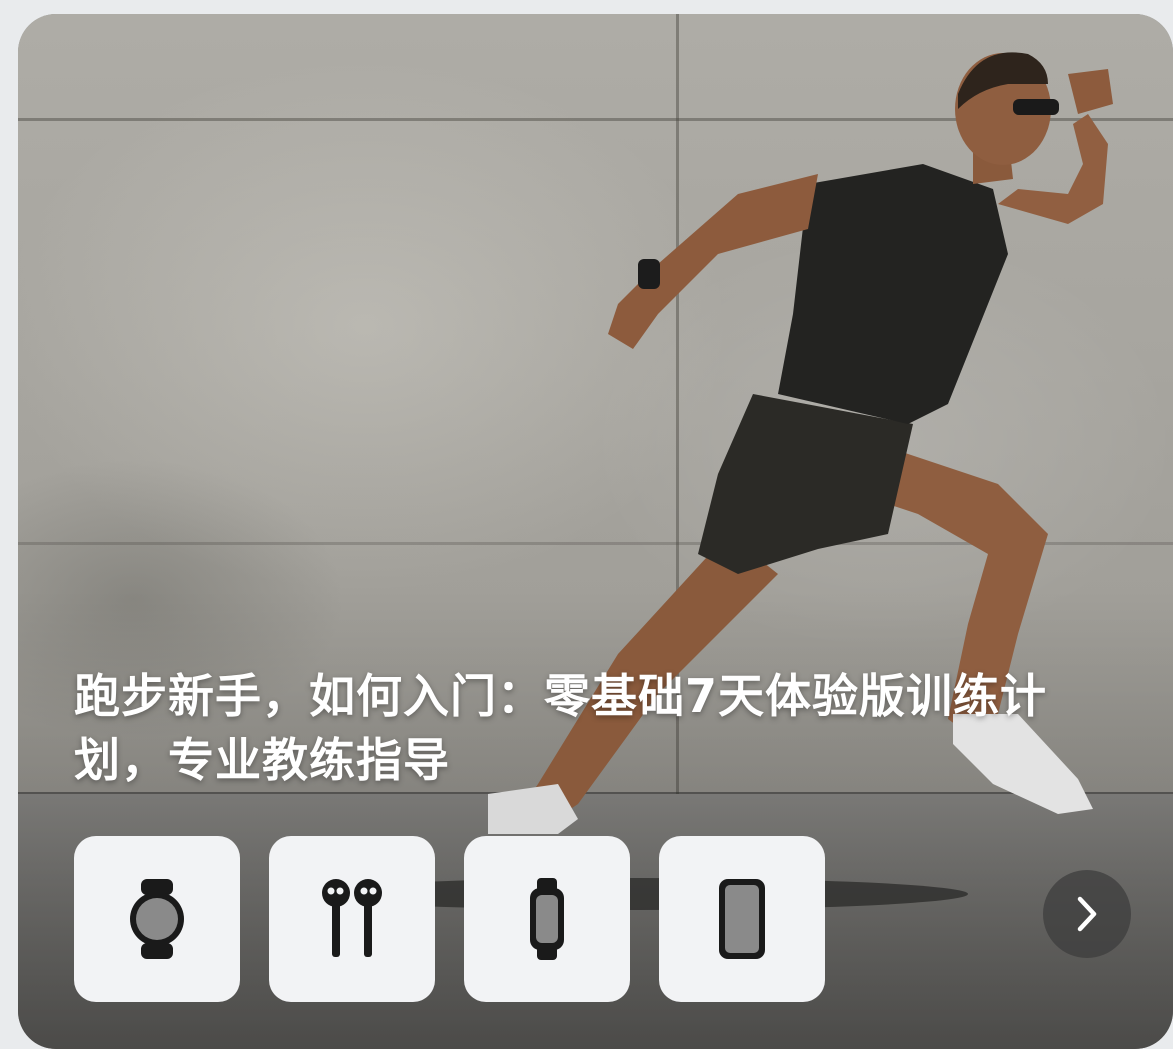 The width and height of the screenshot is (1173, 1049). I want to click on device-list, so click(449, 919).